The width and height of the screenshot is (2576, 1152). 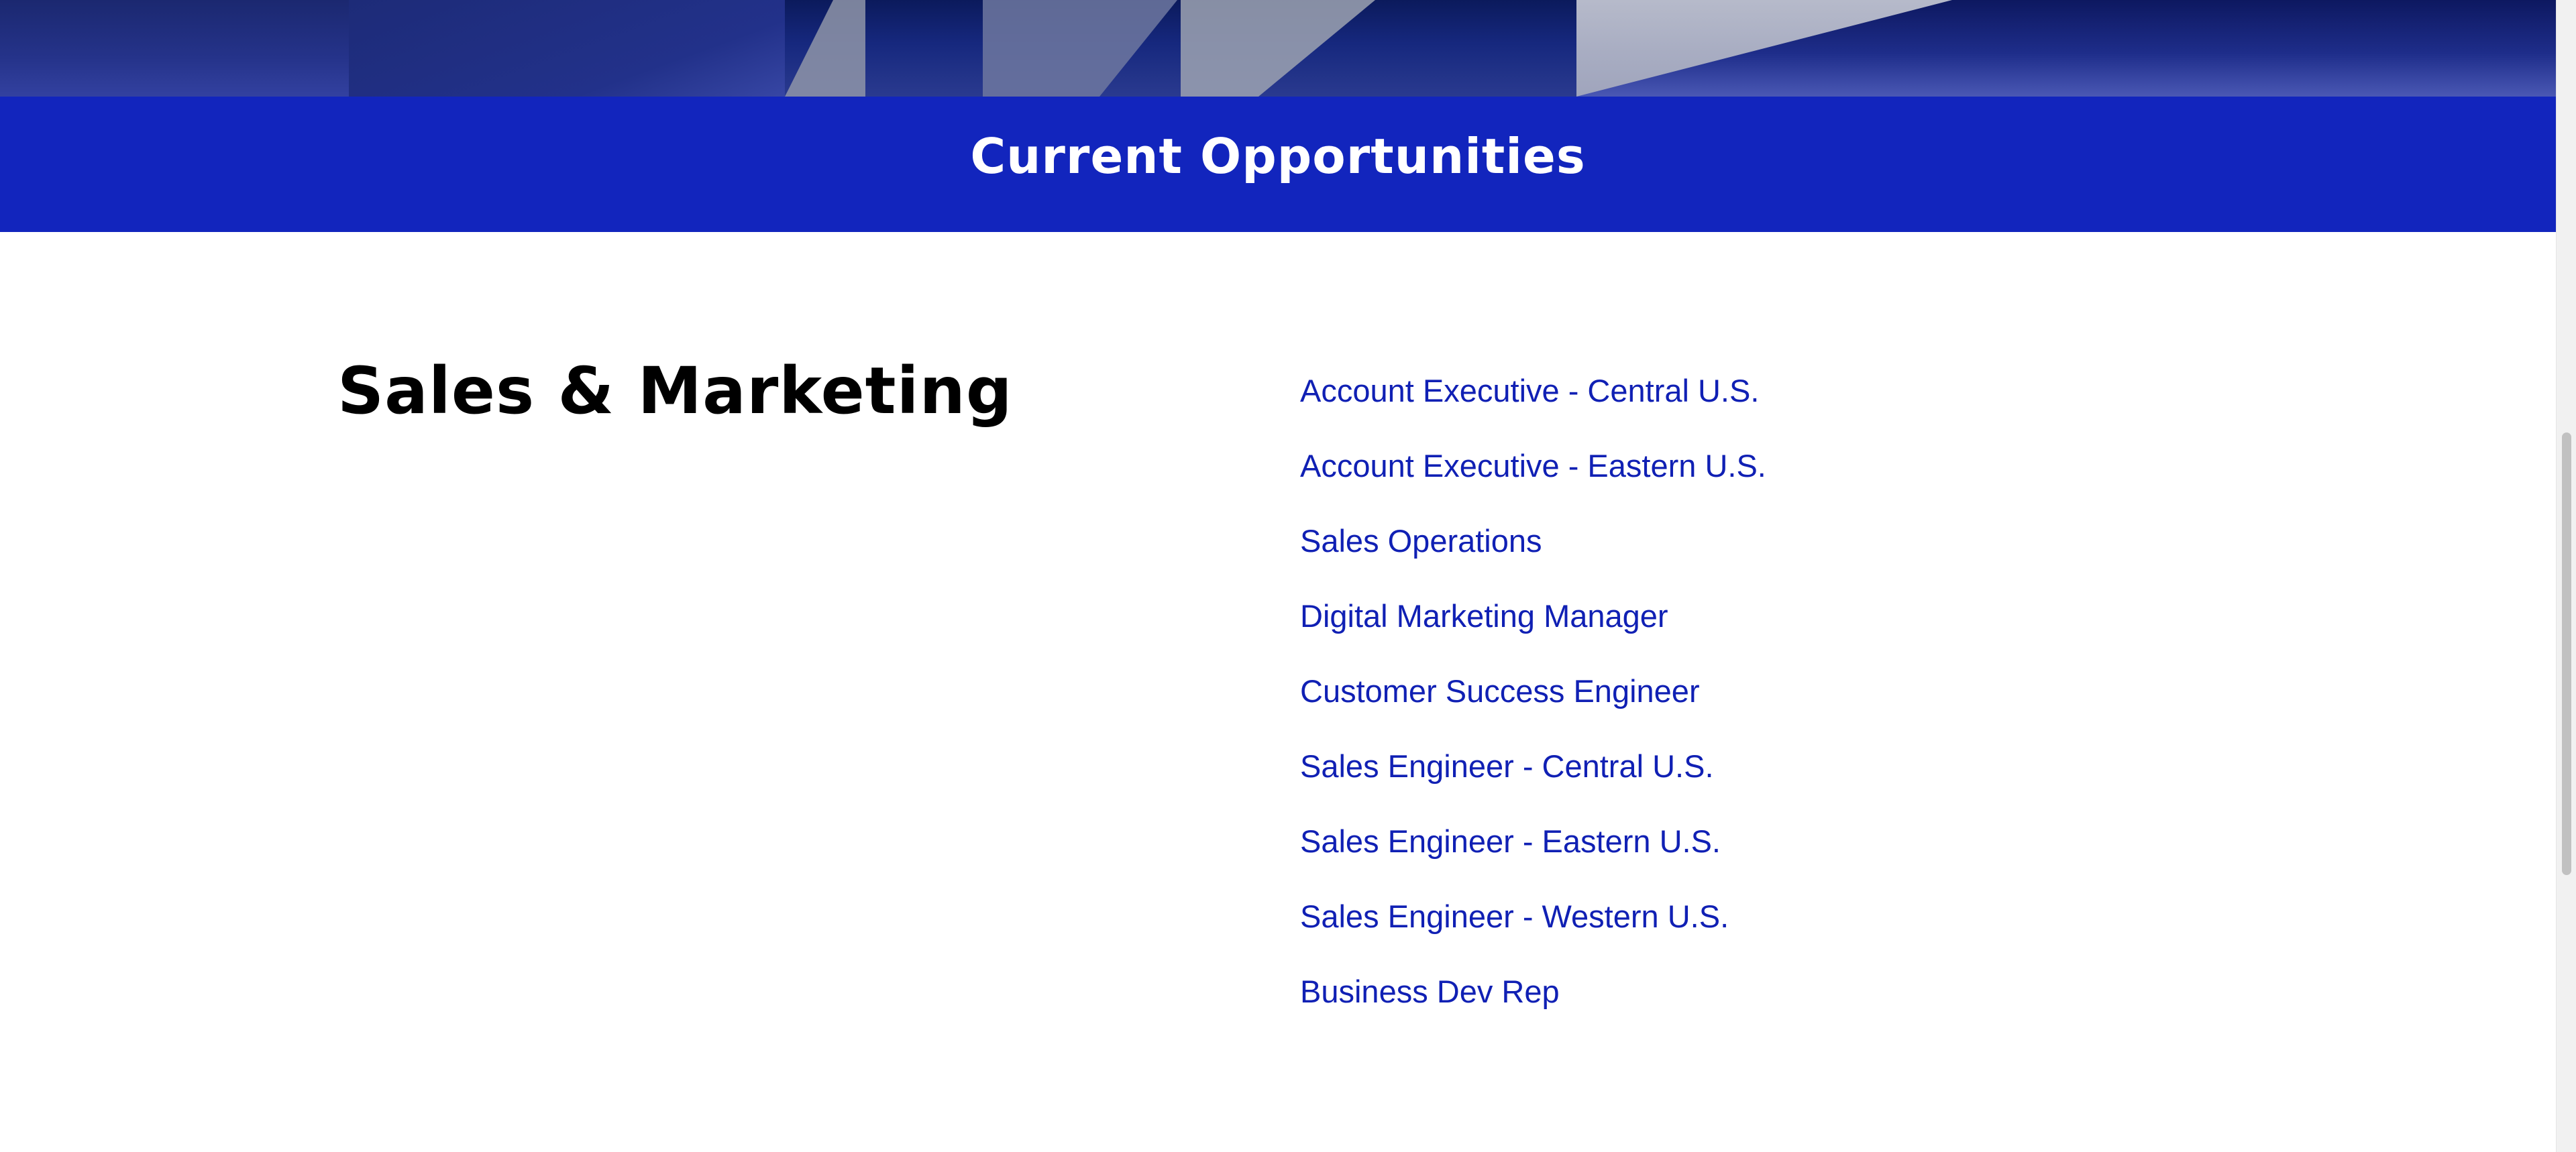 I want to click on job-link-business-dev-rep: Business Dev Rep, so click(x=1430, y=992).